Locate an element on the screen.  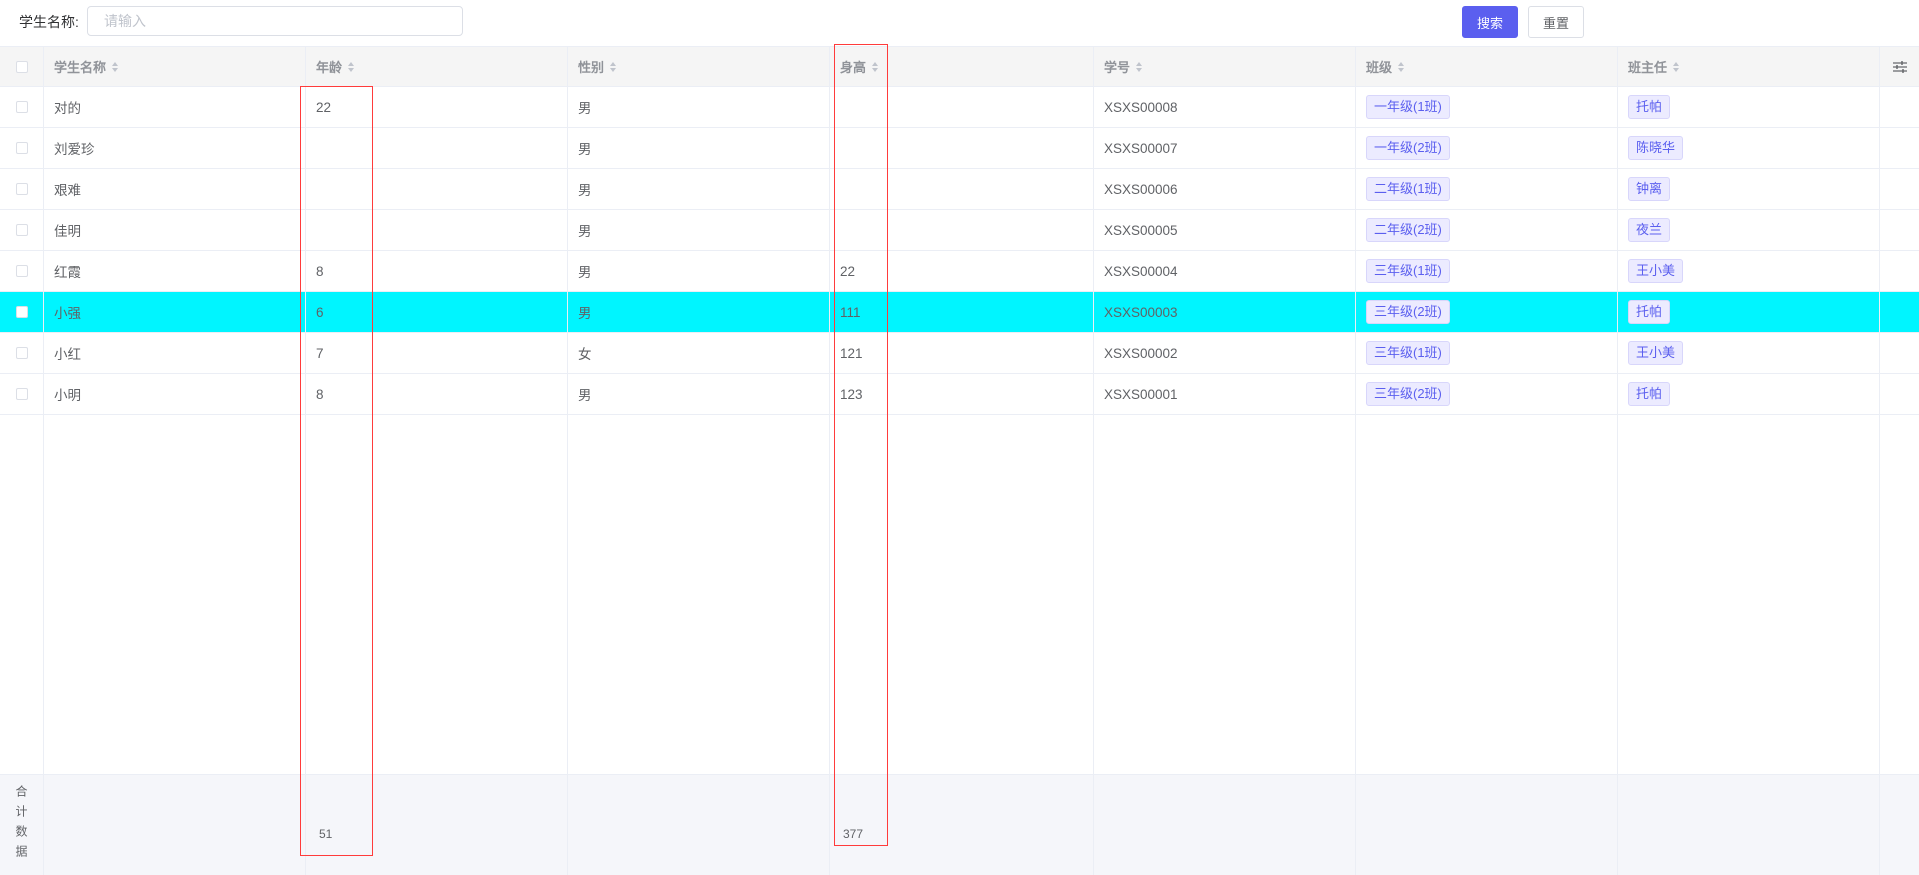
cell-age: 22 is located at coordinates (437, 107).